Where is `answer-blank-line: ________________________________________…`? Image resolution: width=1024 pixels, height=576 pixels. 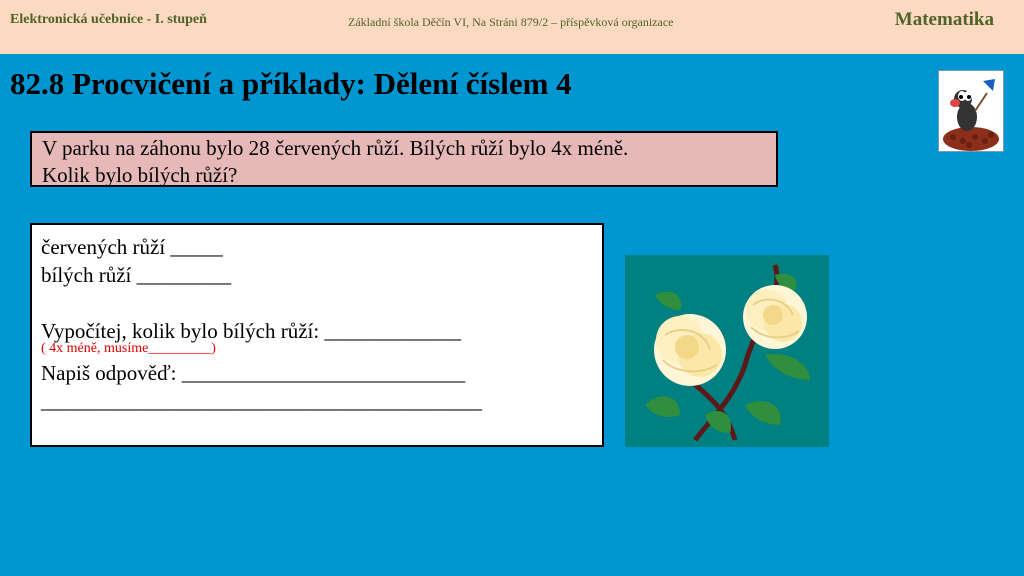
answer-blank-line: ________________________________________… is located at coordinates (261, 401).